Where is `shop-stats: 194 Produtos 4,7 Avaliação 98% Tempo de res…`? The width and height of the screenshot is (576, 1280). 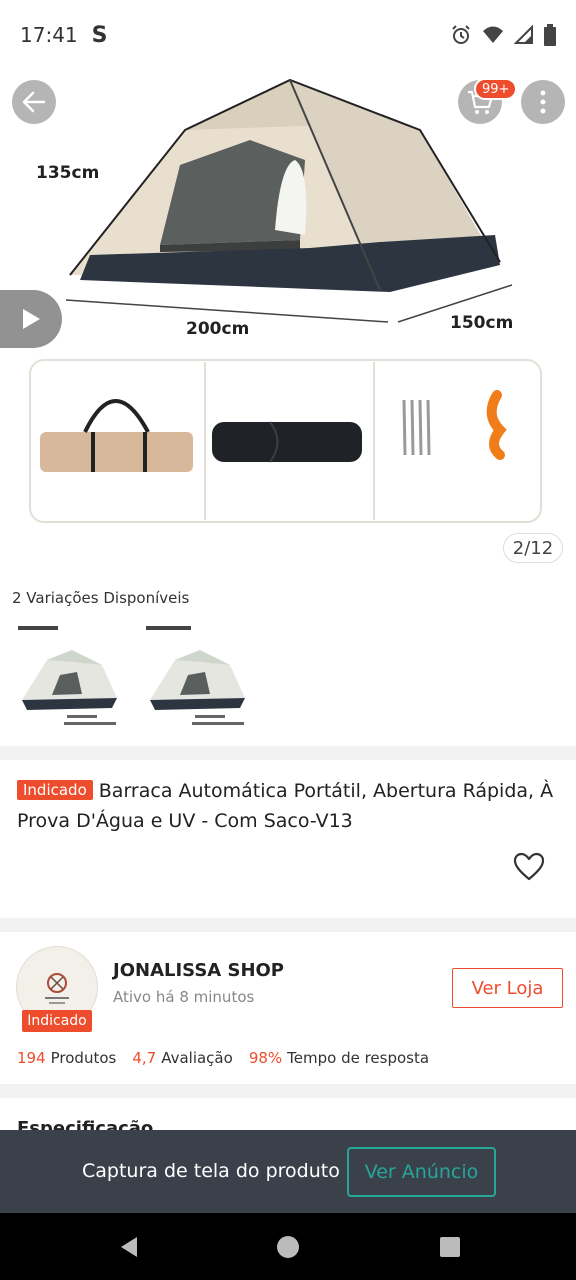
shop-stats: 194 Produtos 4,7 Avaliação 98% Tempo de res… is located at coordinates (223, 1058).